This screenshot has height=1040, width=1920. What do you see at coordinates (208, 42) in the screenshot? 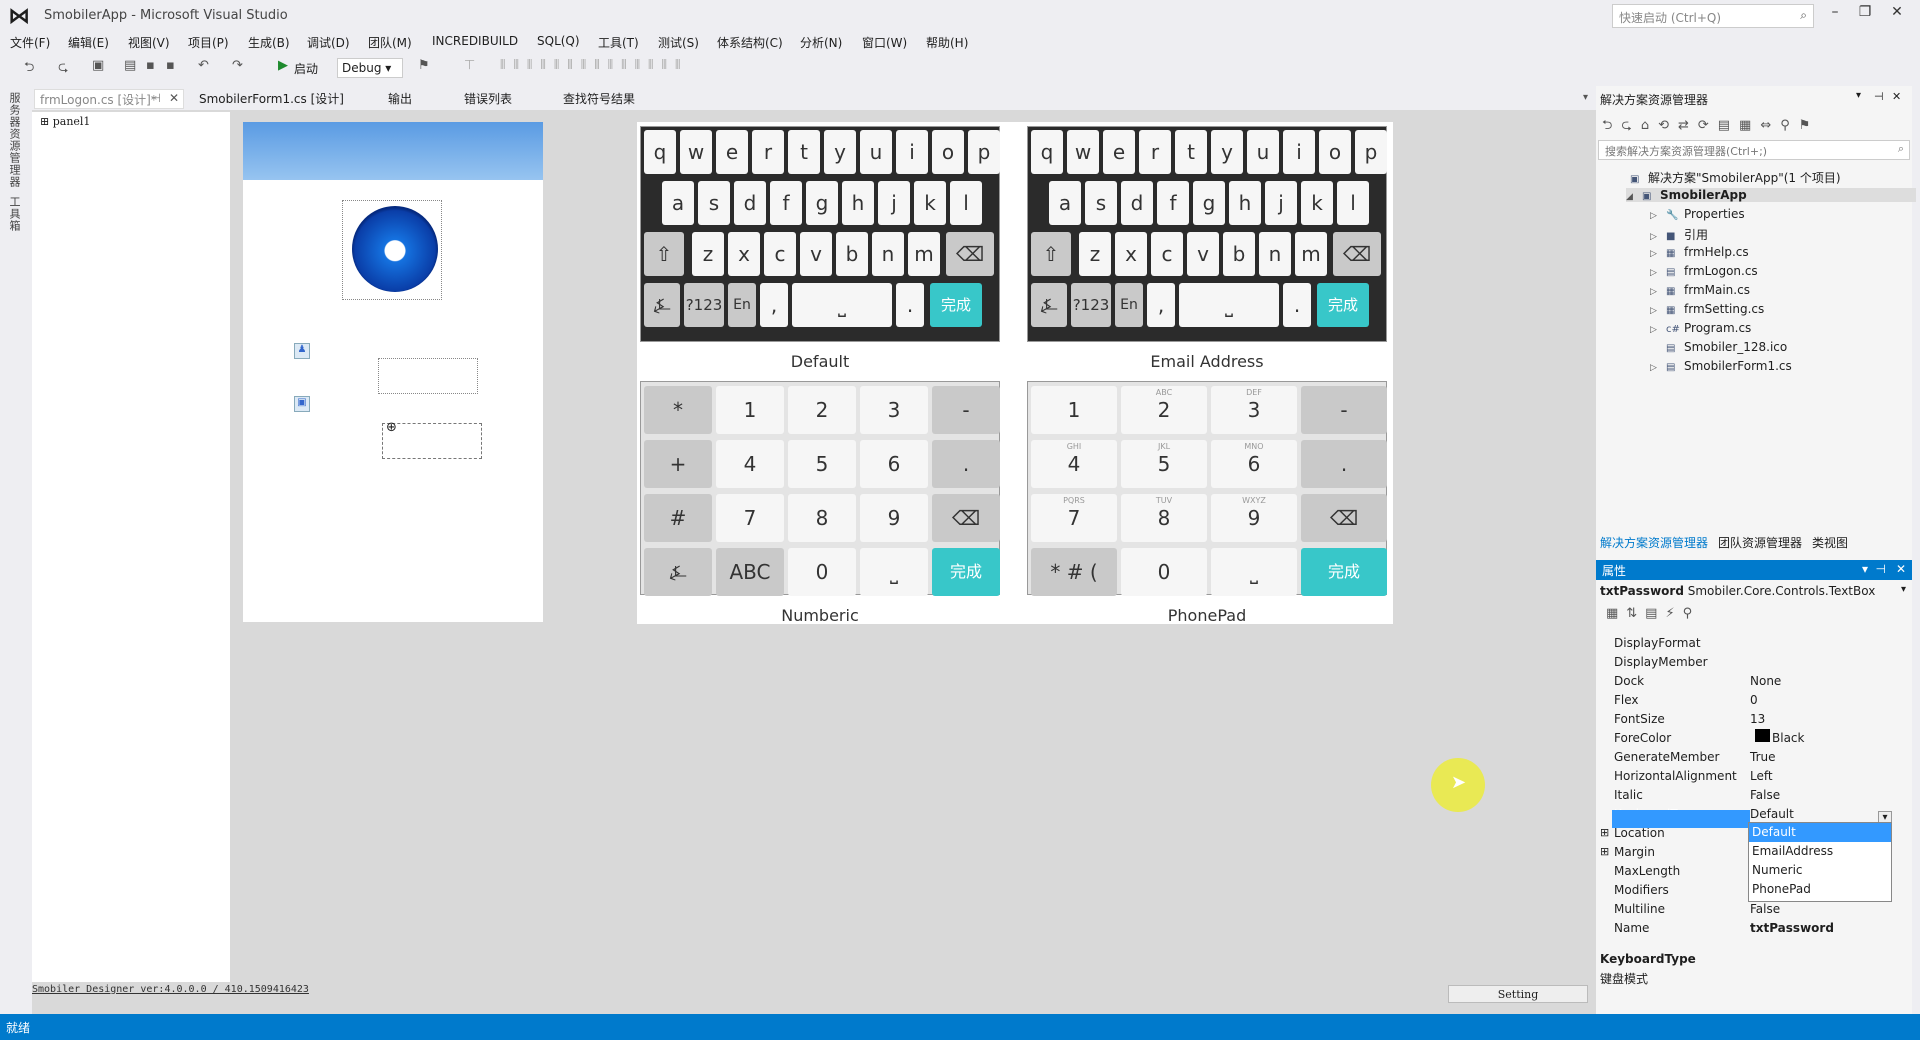
I see `menu-project: 项目(P)` at bounding box center [208, 42].